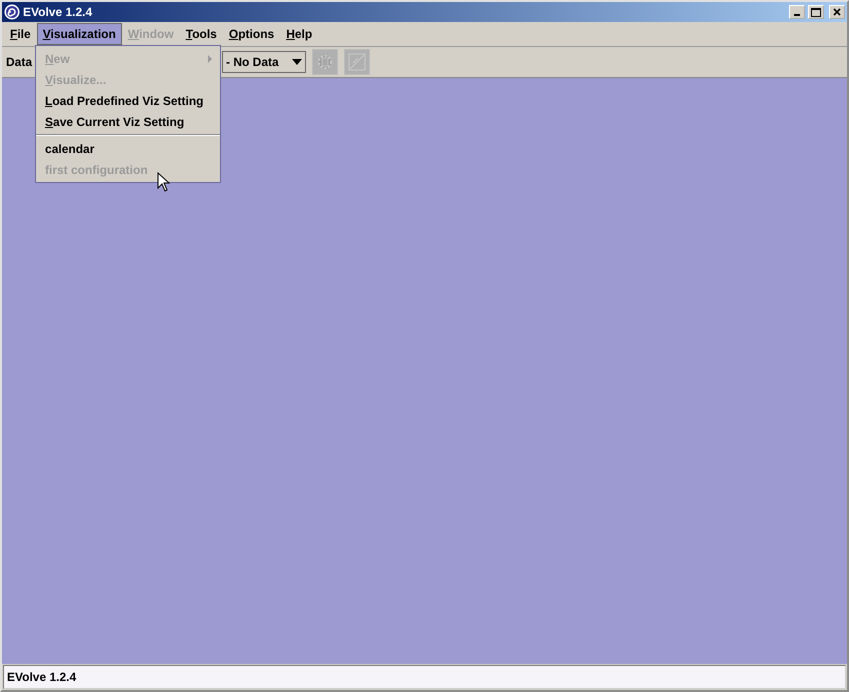 This screenshot has width=849, height=692. What do you see at coordinates (264, 62) in the screenshot?
I see `data-dropdown: - No Data` at bounding box center [264, 62].